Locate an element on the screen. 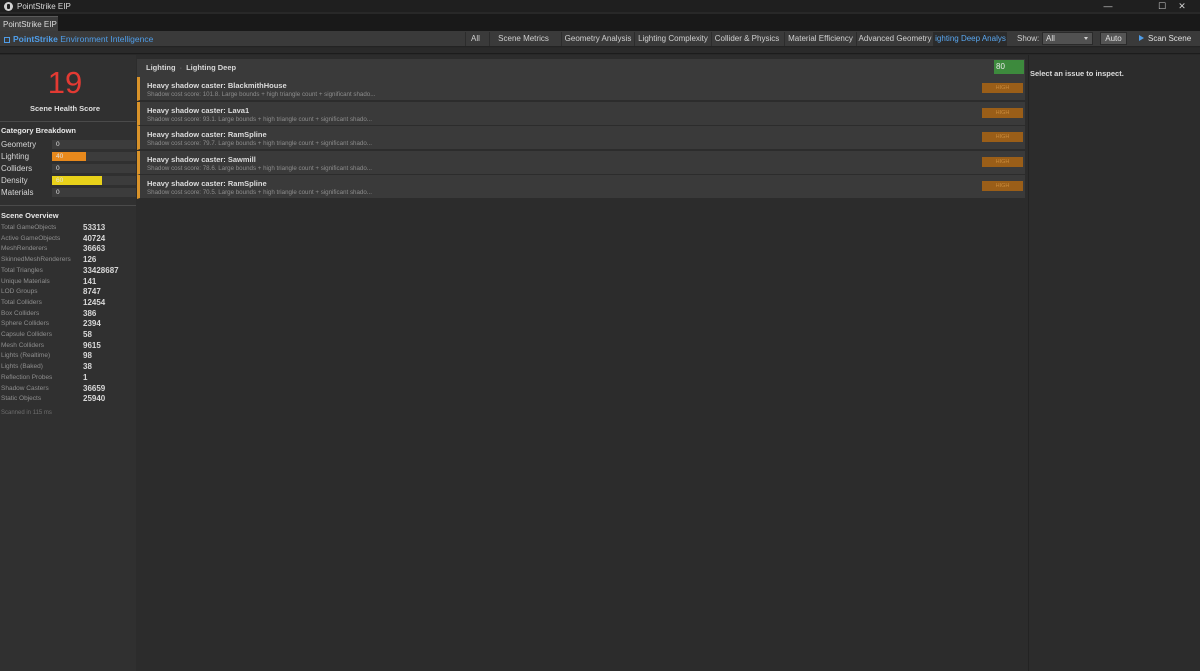 The image size is (1200, 671). divider is located at coordinates (68, 121).